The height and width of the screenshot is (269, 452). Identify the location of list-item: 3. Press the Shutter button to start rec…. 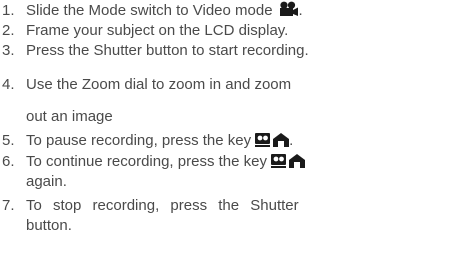
(226, 51).